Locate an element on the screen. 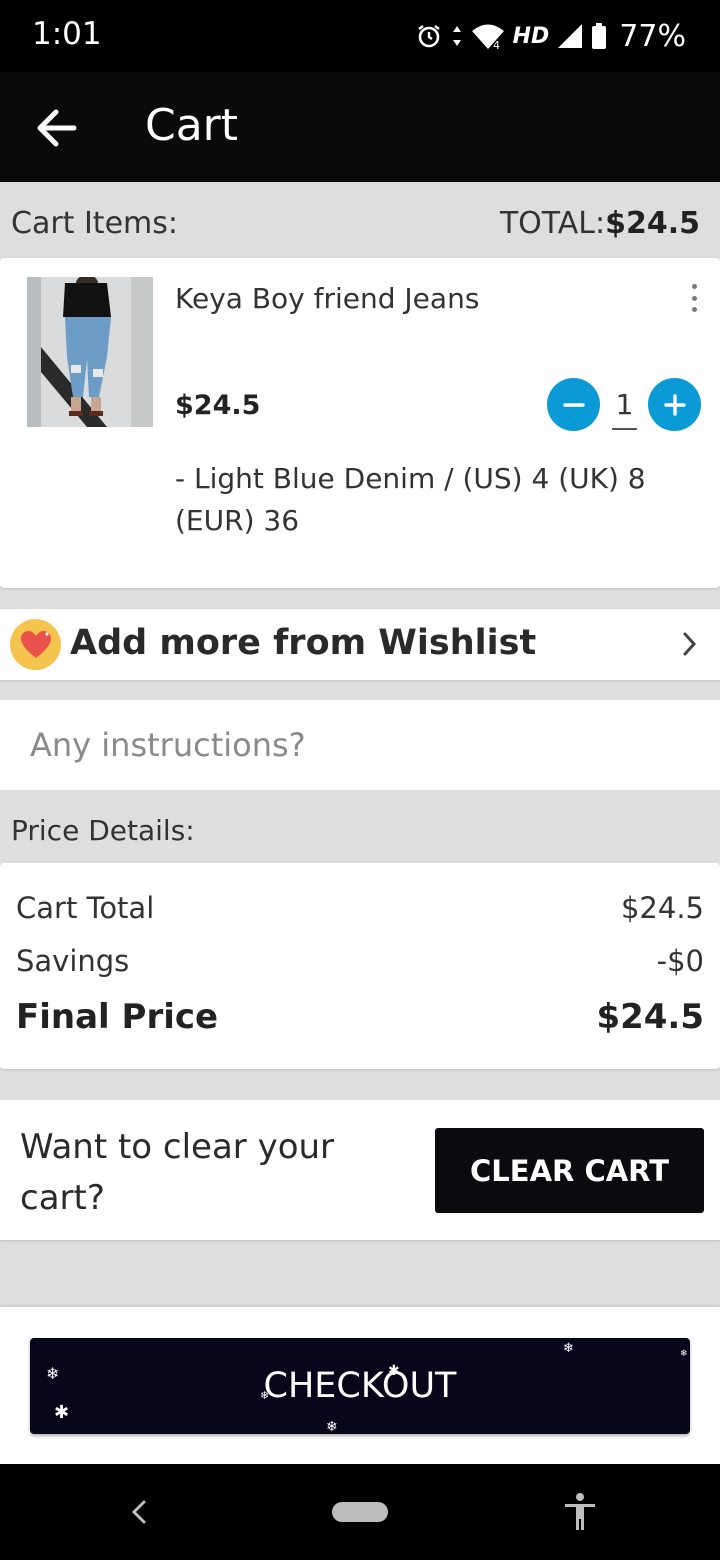 This screenshot has height=1560, width=720. back-button is located at coordinates (56, 128).